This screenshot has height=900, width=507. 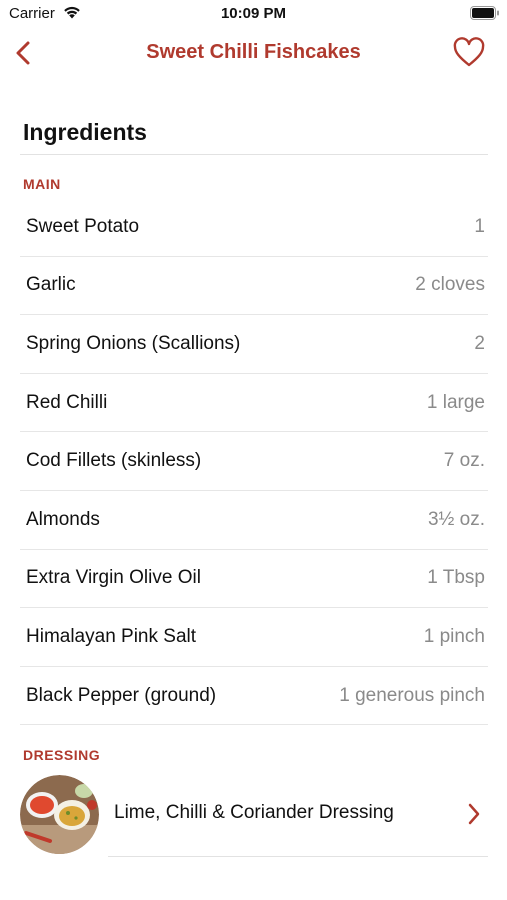 What do you see at coordinates (456, 519) in the screenshot?
I see `ingredient-quantity: 3½ oz.` at bounding box center [456, 519].